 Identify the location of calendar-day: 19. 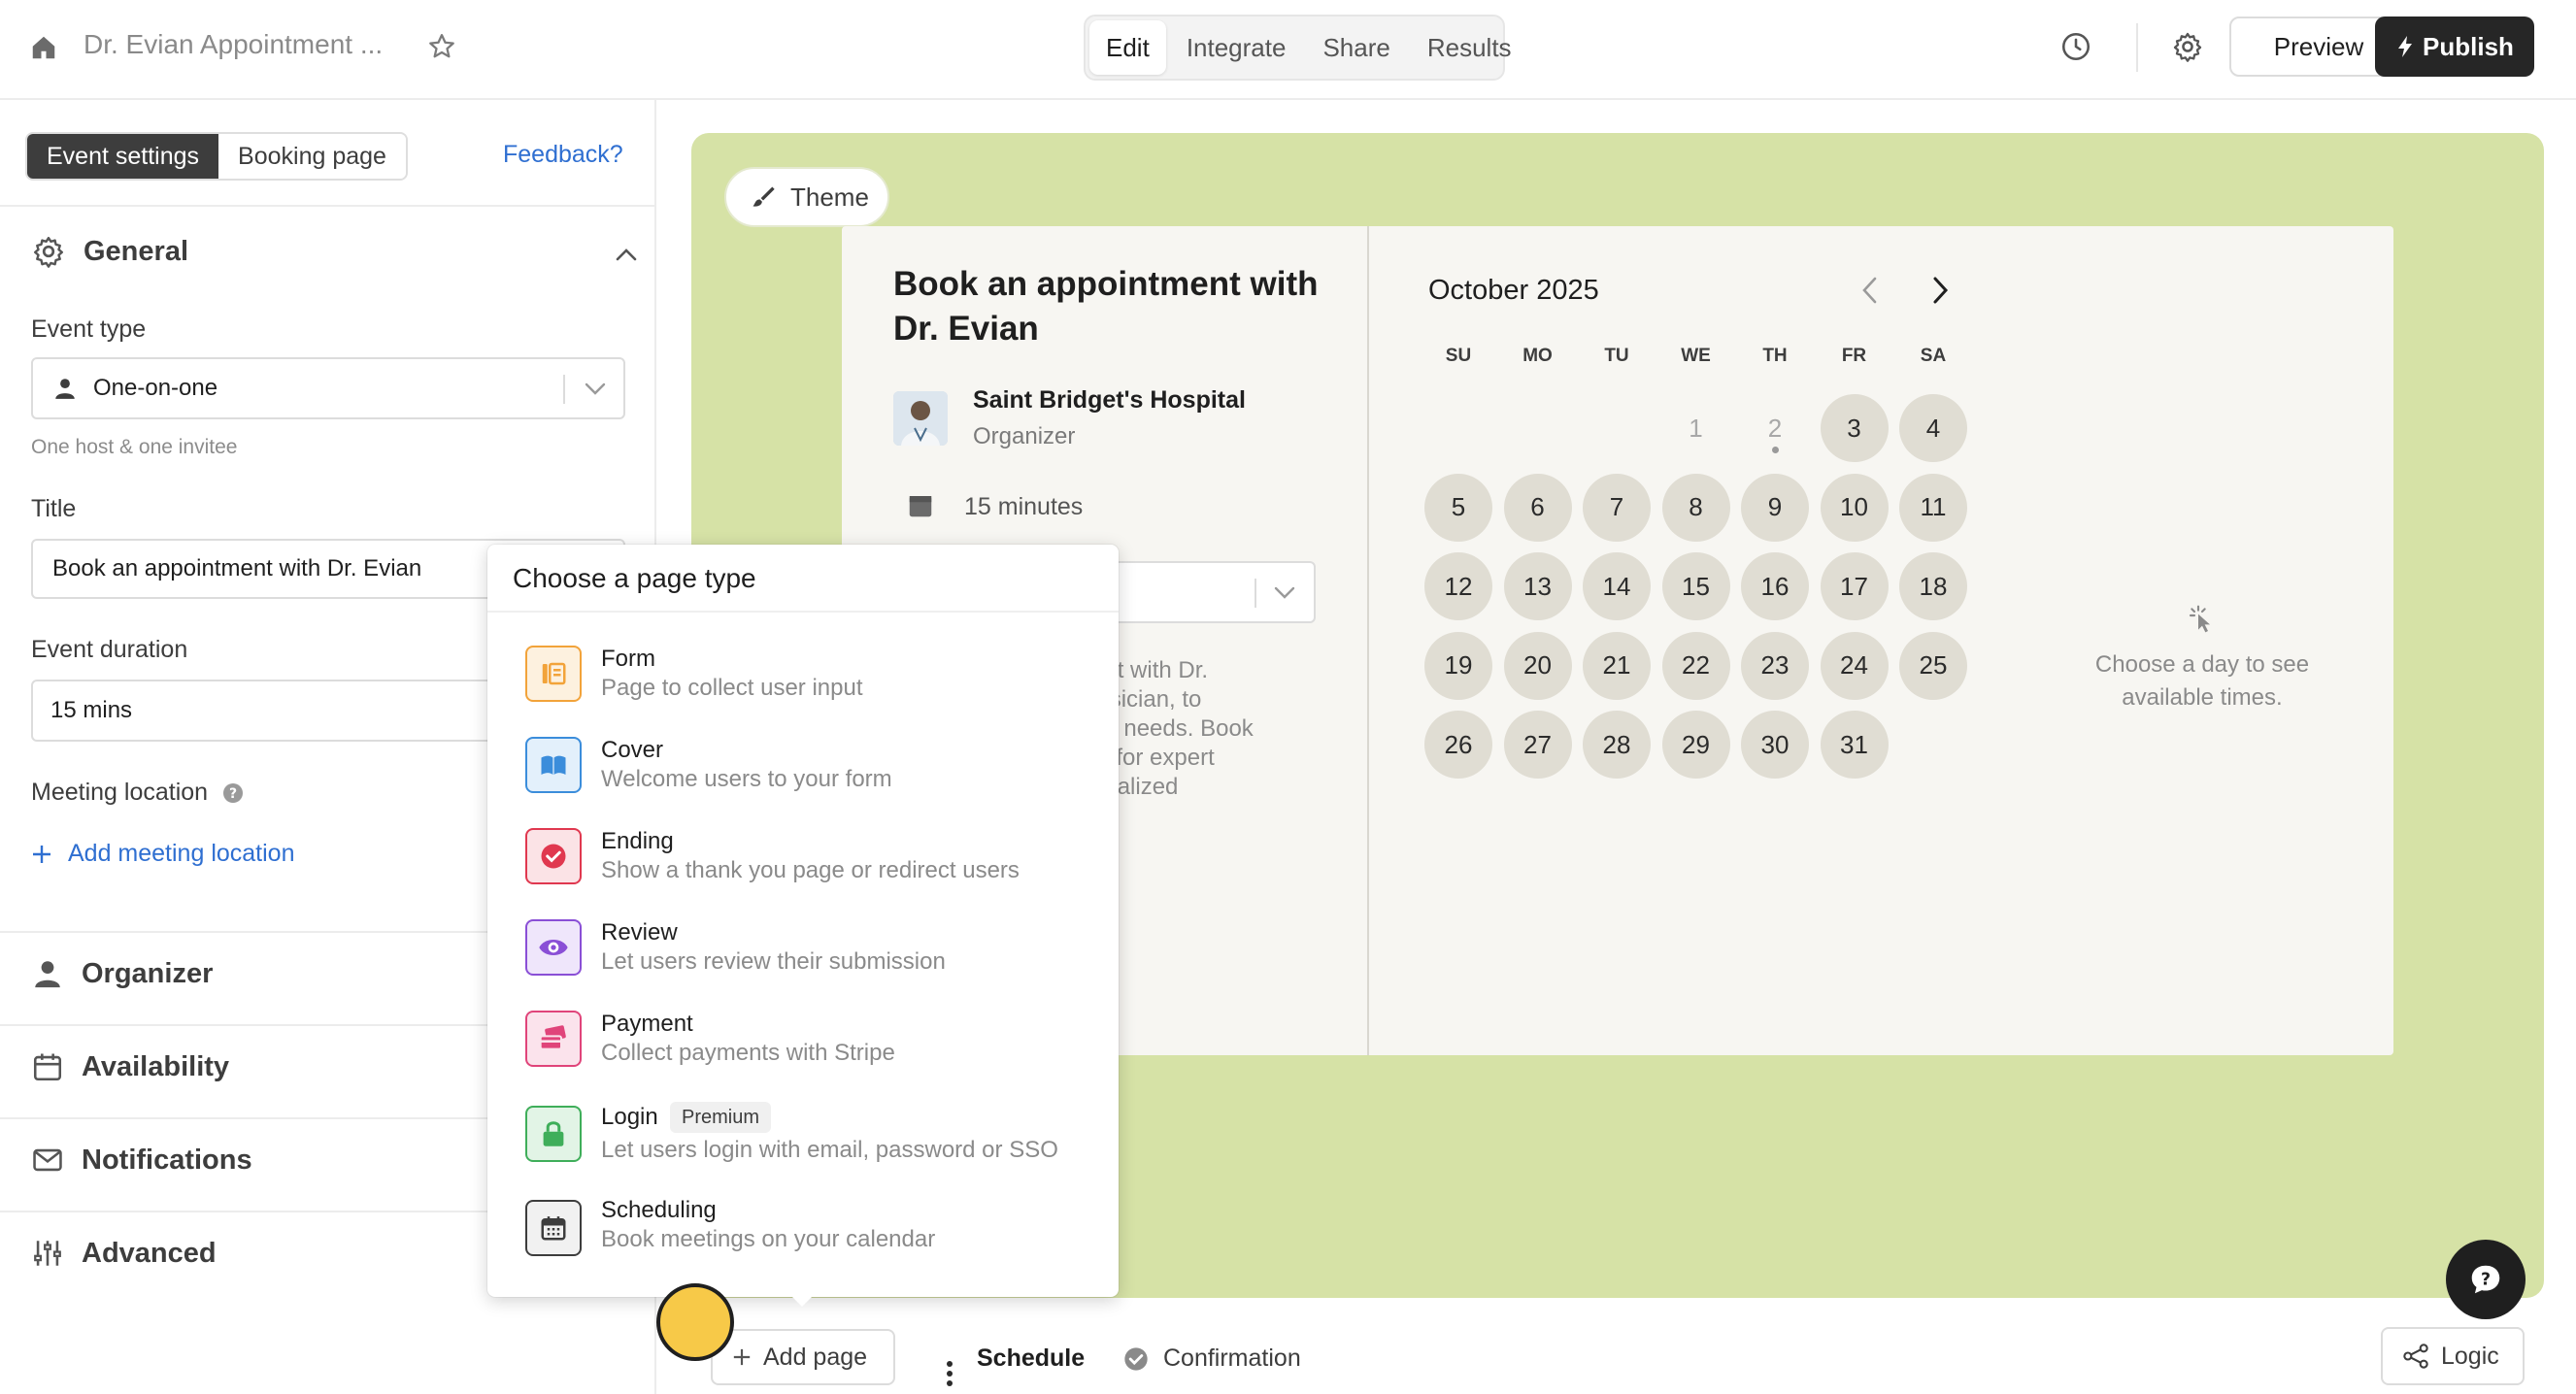
(1458, 665).